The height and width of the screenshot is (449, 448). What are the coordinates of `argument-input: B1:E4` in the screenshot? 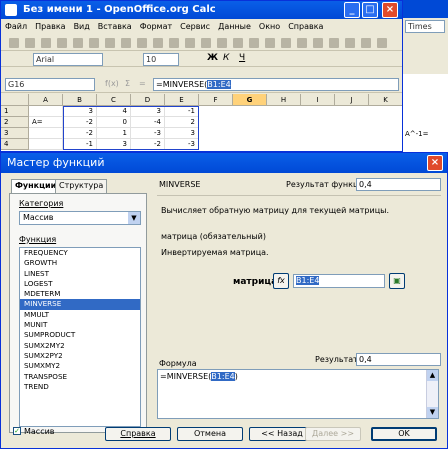 It's located at (339, 281).